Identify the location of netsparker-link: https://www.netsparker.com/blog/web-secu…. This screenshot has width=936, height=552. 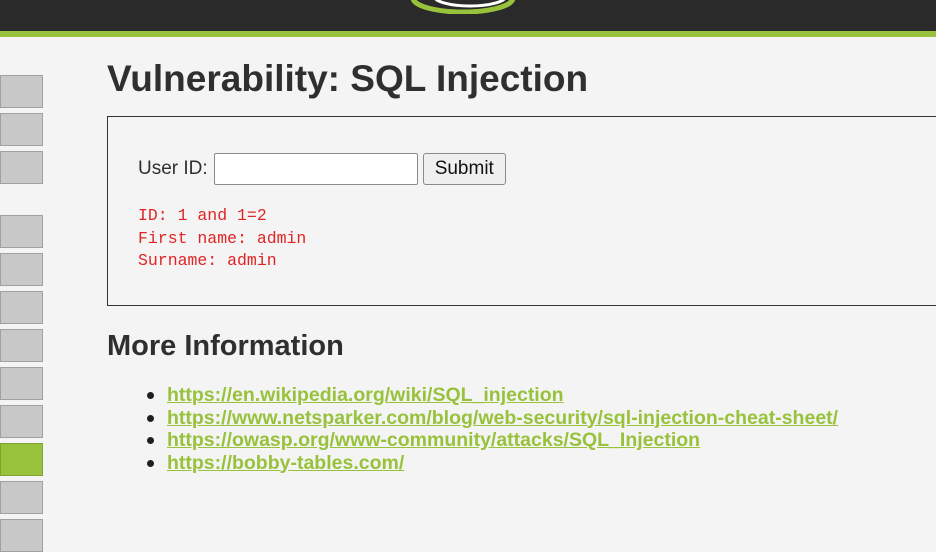
(502, 418).